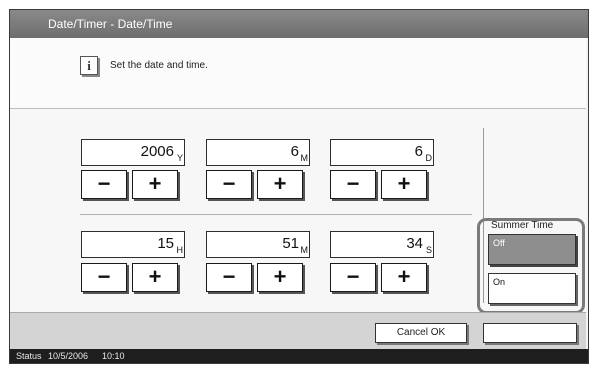 The height and width of the screenshot is (367, 601). Describe the element at coordinates (68, 356) in the screenshot. I see `status-date: 10/5/2006` at that location.